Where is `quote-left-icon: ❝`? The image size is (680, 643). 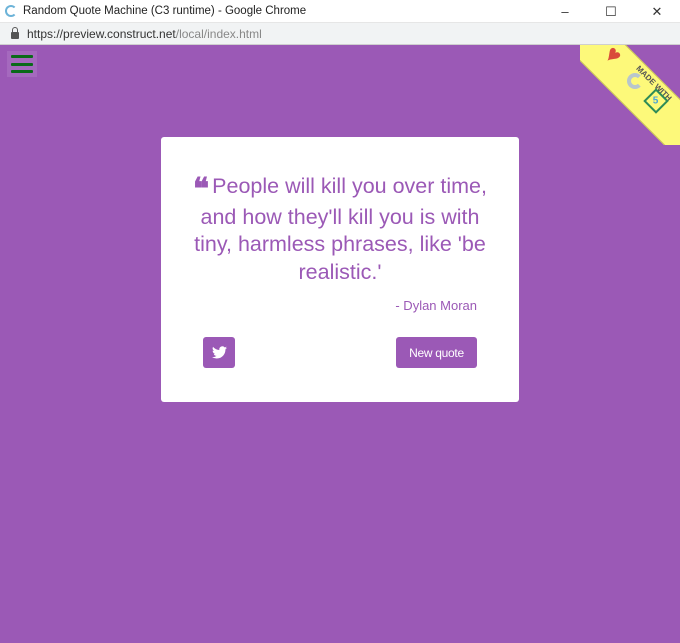 quote-left-icon: ❝ is located at coordinates (201, 189).